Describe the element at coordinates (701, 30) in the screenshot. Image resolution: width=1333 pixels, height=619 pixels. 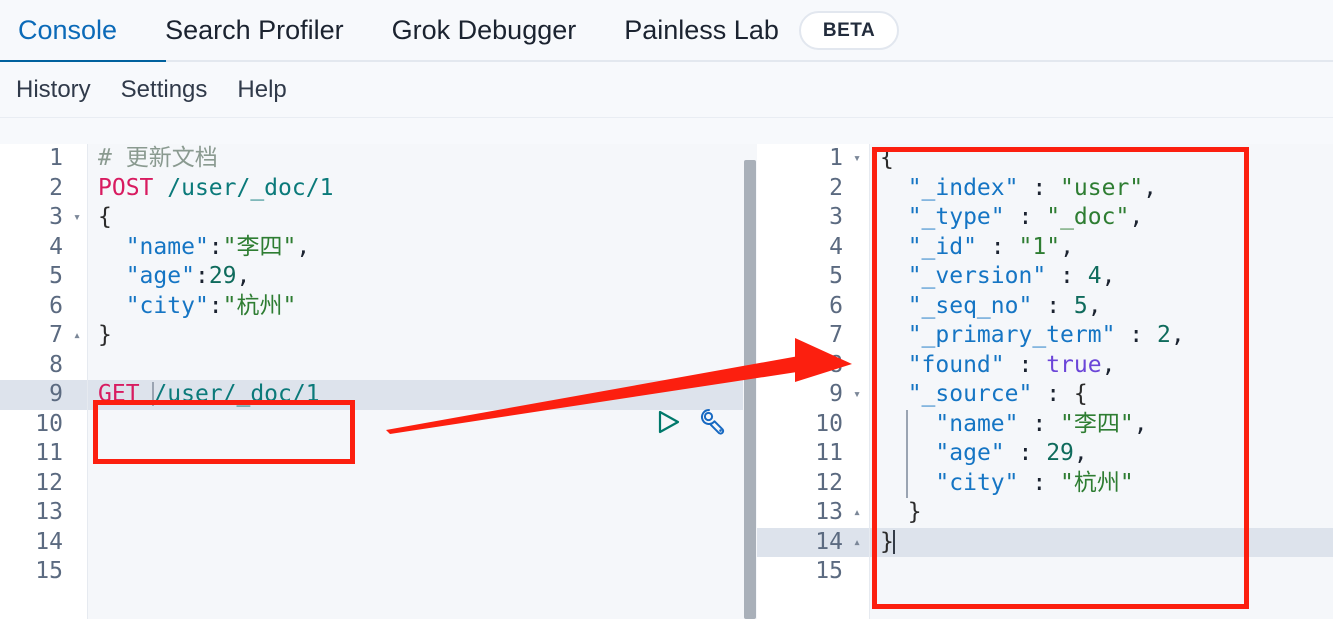
I see `tab-painless-lab: Painless Lab` at that location.